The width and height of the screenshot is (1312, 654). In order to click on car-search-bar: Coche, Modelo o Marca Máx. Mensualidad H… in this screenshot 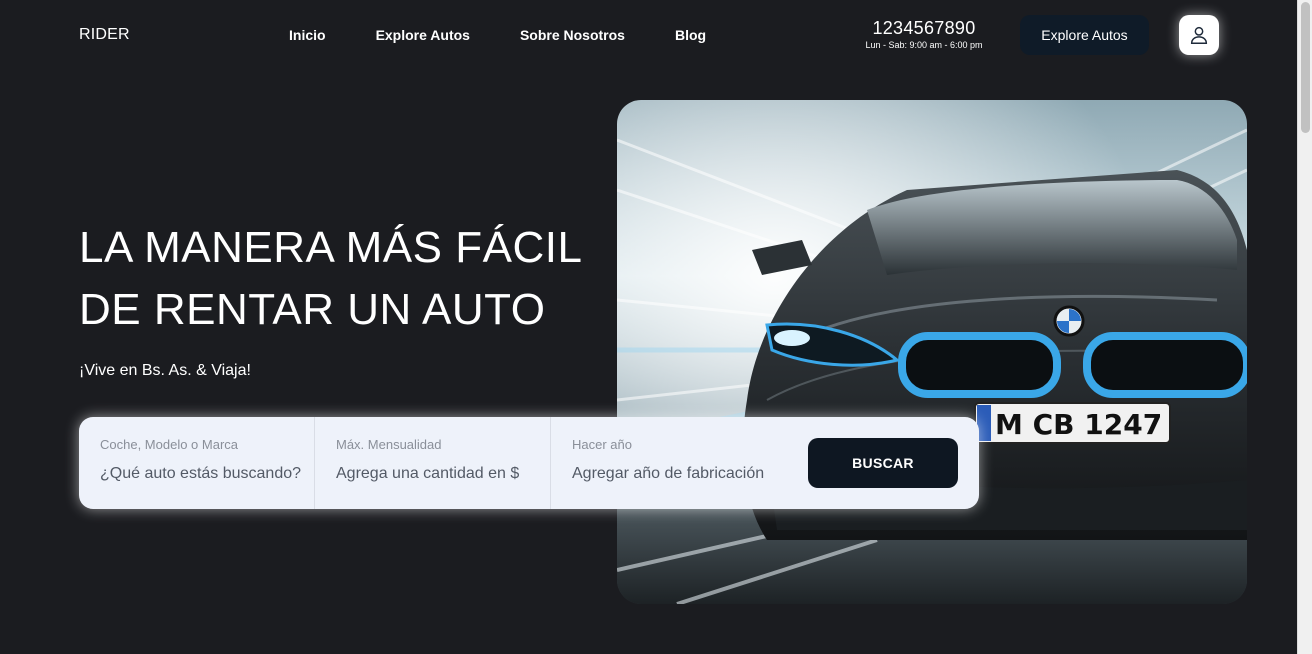, I will do `click(529, 463)`.